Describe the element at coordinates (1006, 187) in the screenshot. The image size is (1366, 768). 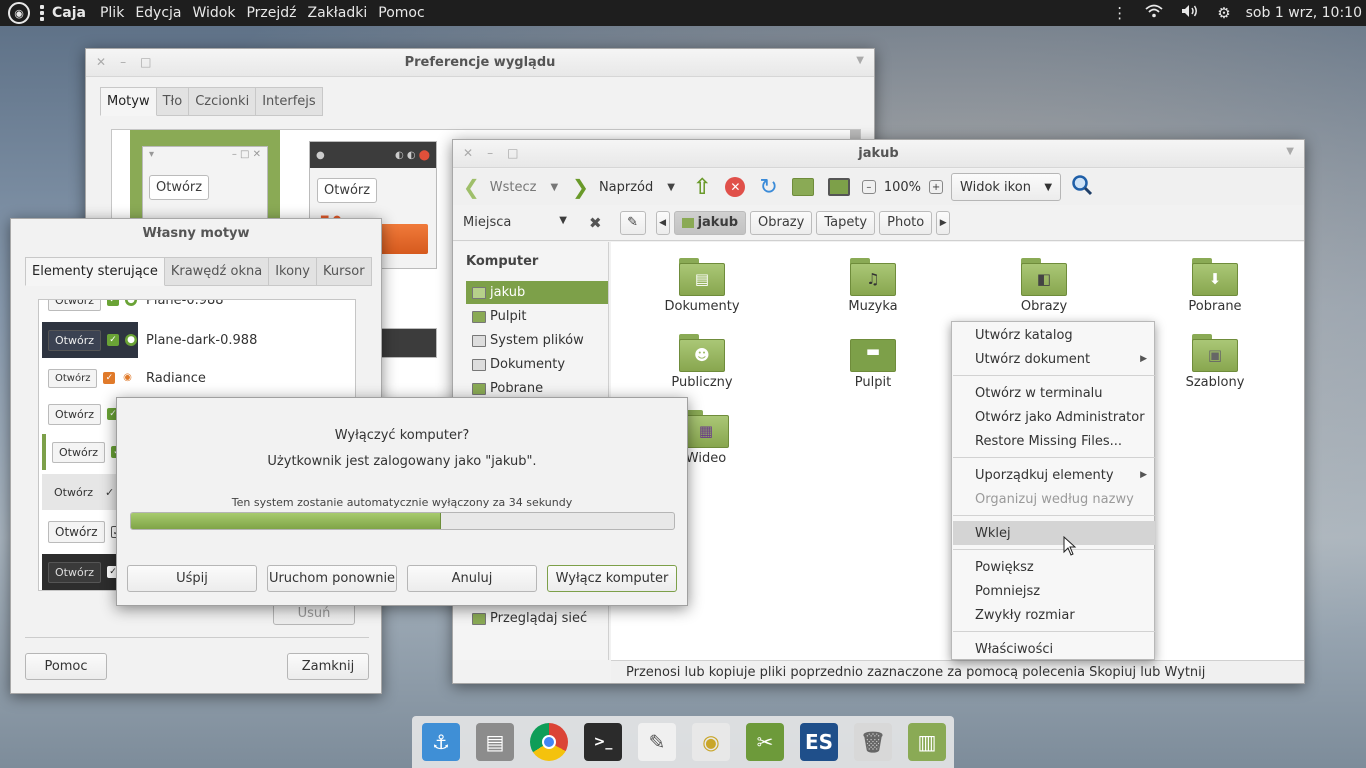
I see `view-mode-select: Widok ikon ▼` at that location.